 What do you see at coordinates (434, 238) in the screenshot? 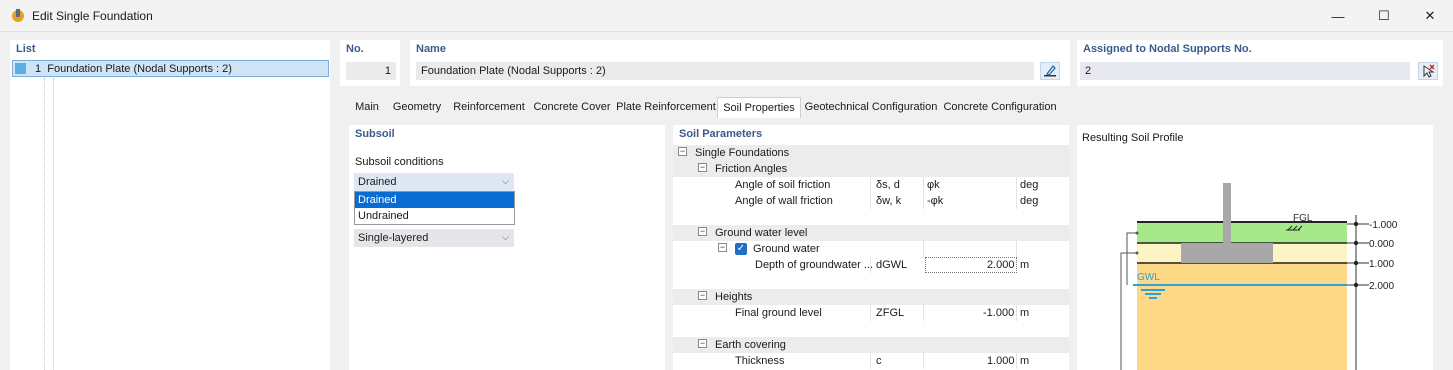
I see `layering-dropdown: Single-layered ⌵` at bounding box center [434, 238].